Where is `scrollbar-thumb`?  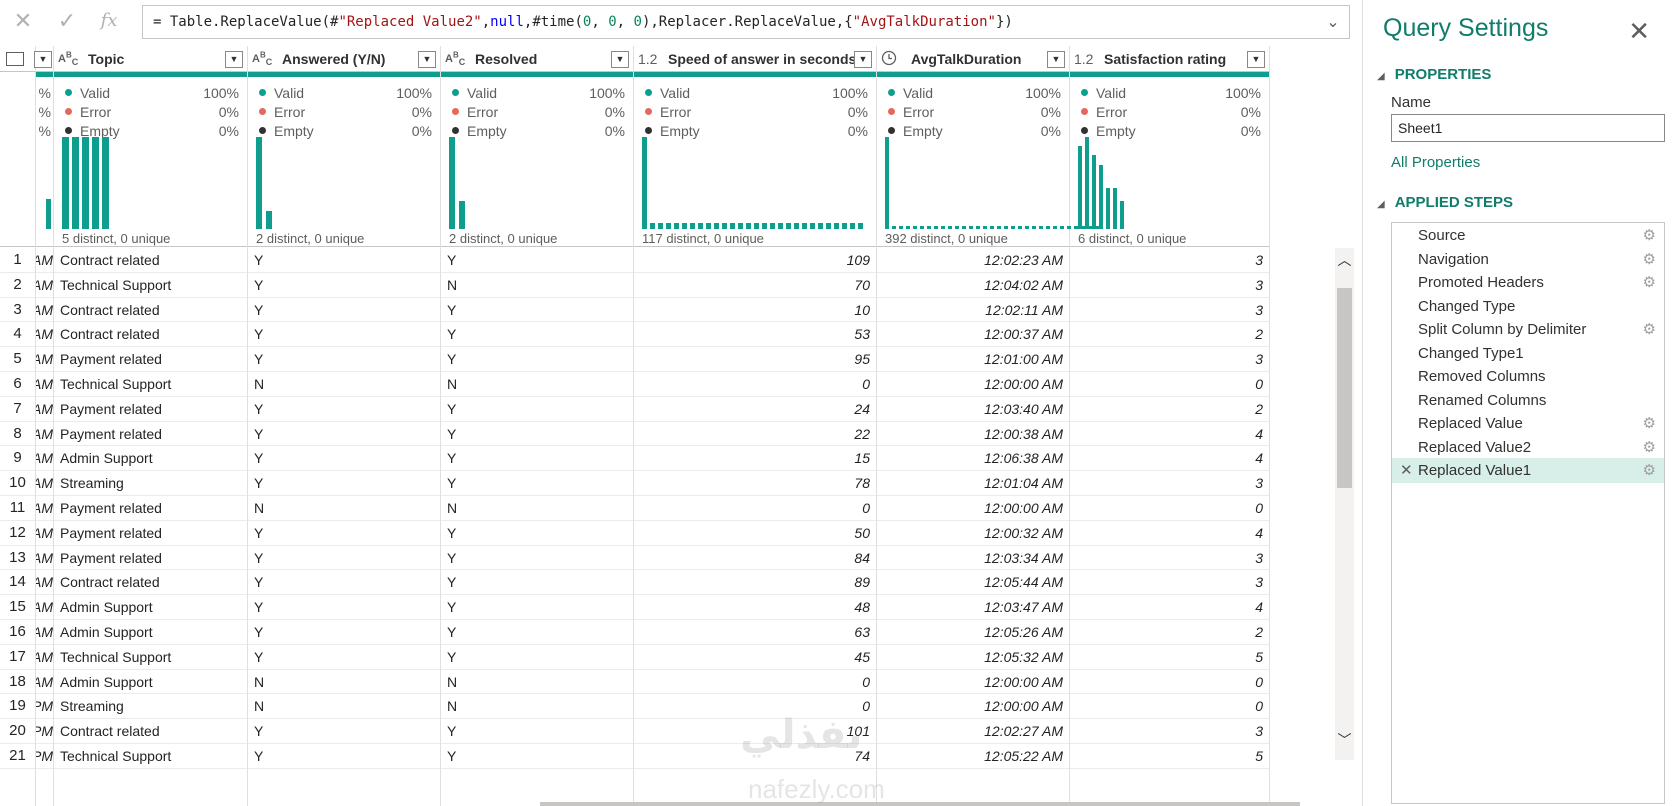
scrollbar-thumb is located at coordinates (1344, 388).